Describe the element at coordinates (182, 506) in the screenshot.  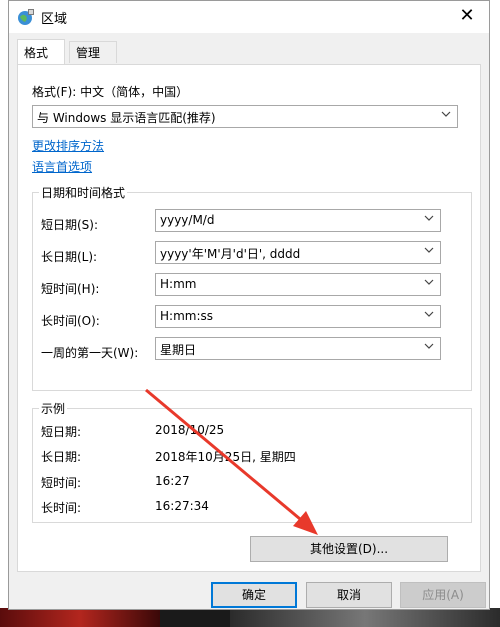
I see `example-long-time-value: 16:27:34` at that location.